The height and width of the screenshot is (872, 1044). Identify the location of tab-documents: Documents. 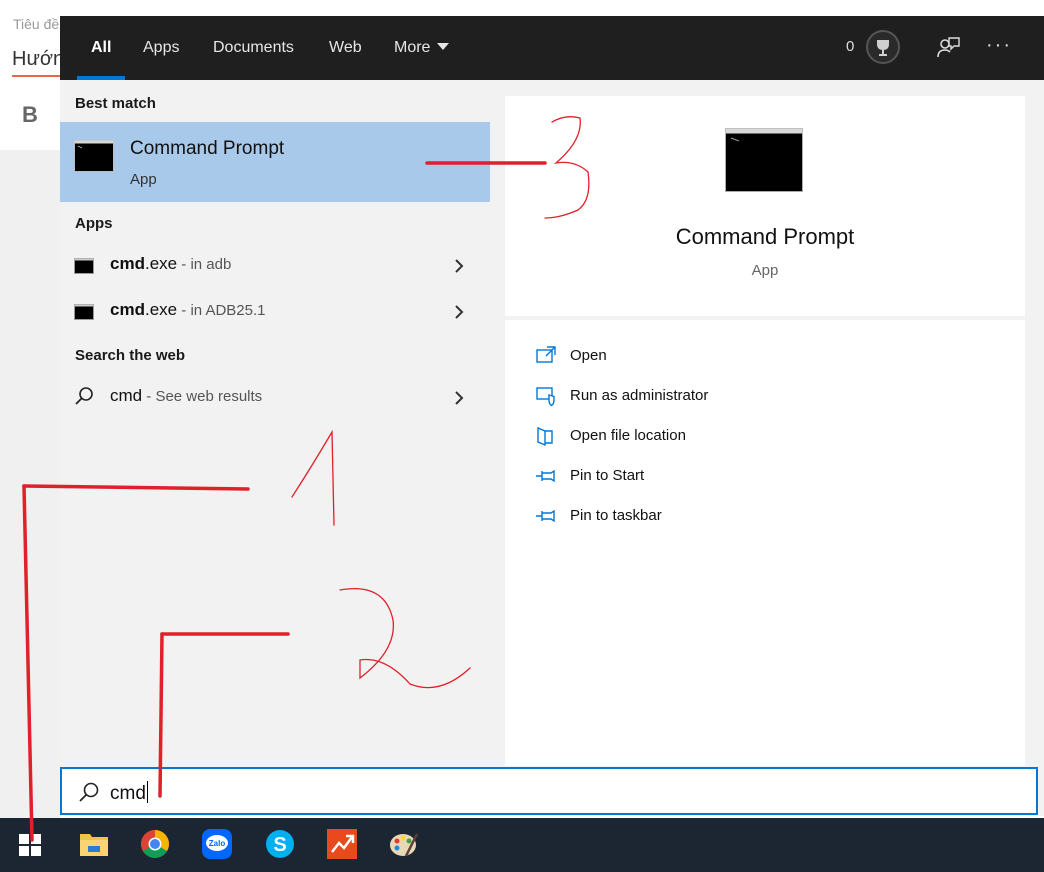
(253, 48).